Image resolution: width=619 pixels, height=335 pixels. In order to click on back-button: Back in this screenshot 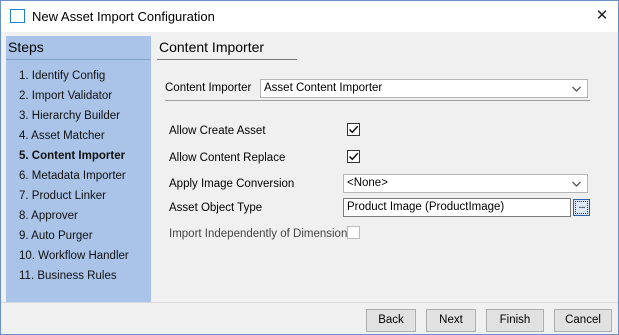, I will do `click(391, 320)`.